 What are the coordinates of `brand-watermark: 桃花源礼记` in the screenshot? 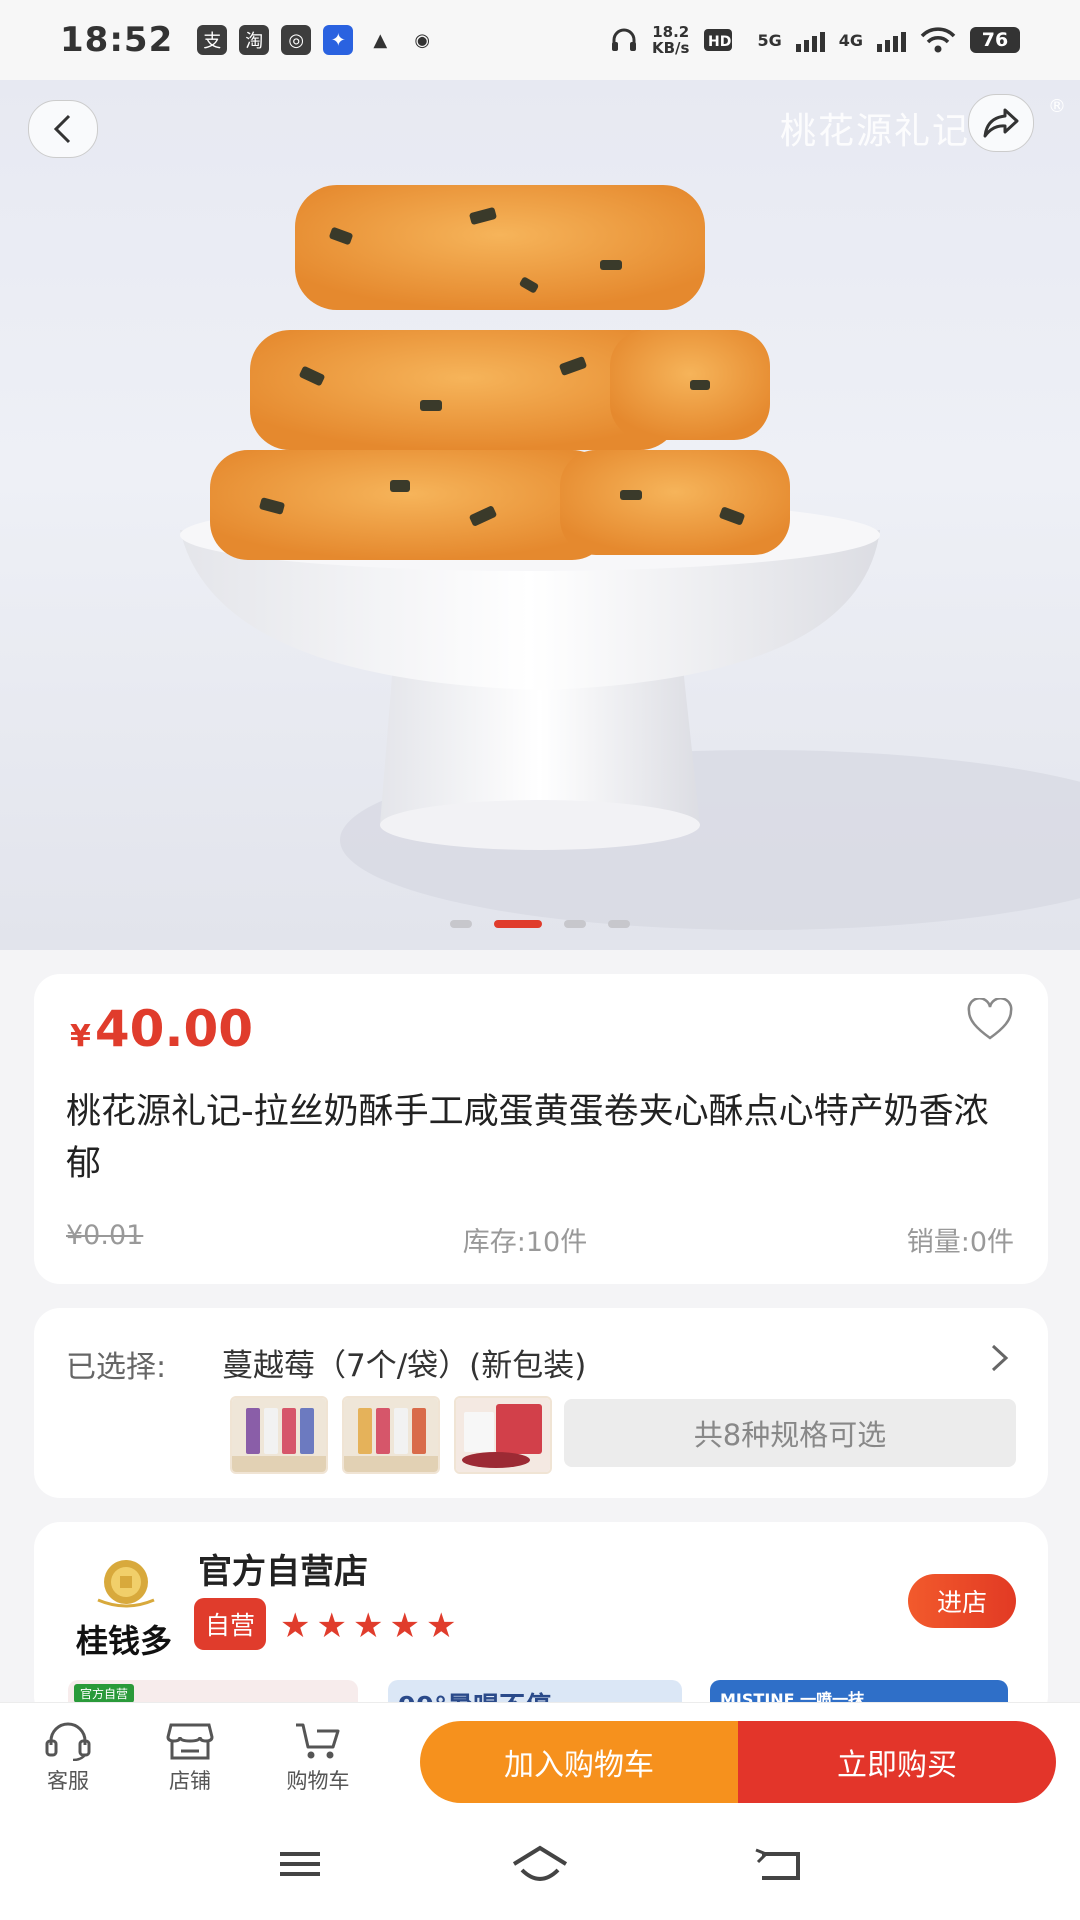 It's located at (874, 131).